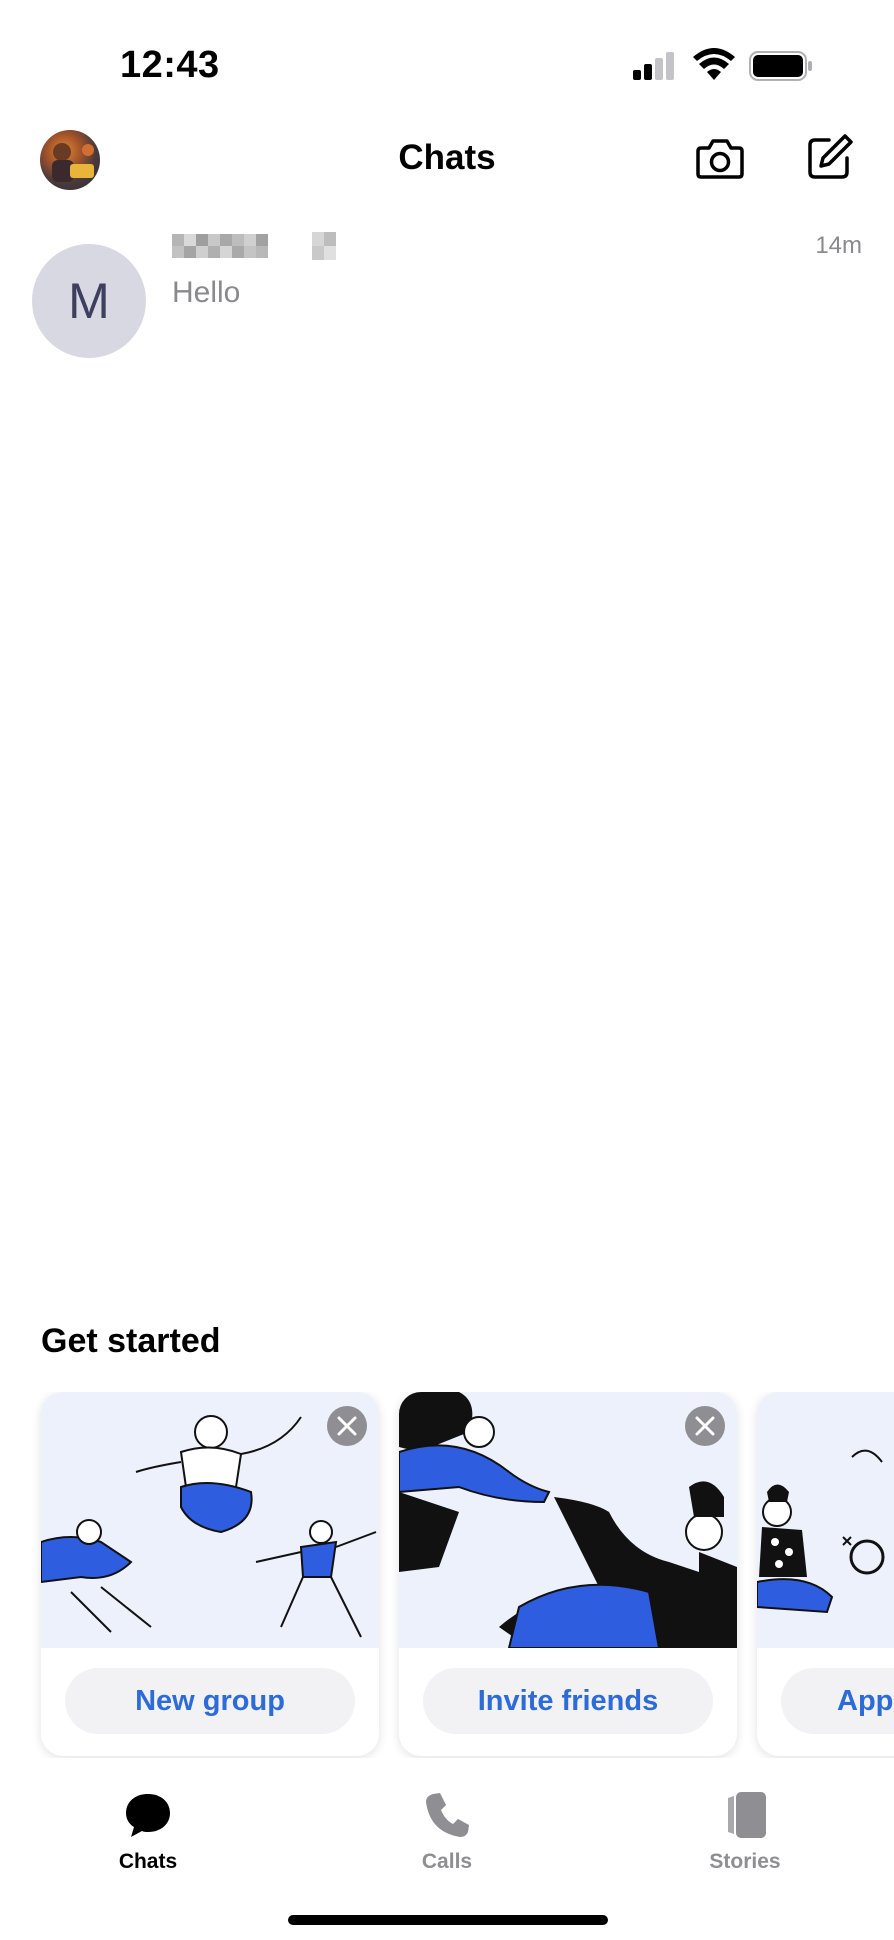  What do you see at coordinates (714, 64) in the screenshot?
I see `wifi-icon` at bounding box center [714, 64].